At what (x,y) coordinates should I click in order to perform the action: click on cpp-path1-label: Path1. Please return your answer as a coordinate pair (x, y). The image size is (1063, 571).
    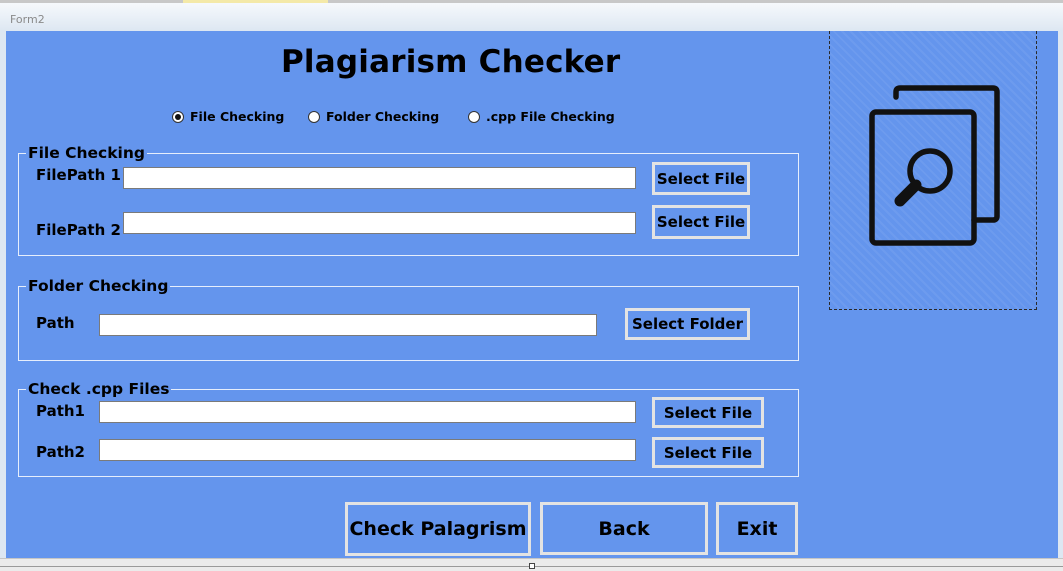
    Looking at the image, I should click on (60, 411).